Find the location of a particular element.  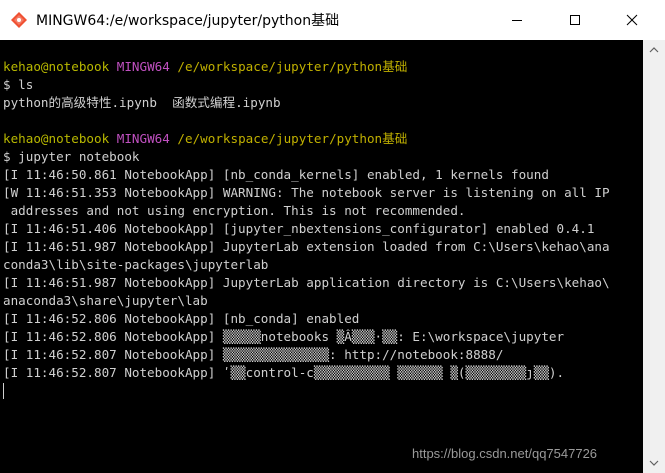

maximize-icon is located at coordinates (575, 20).